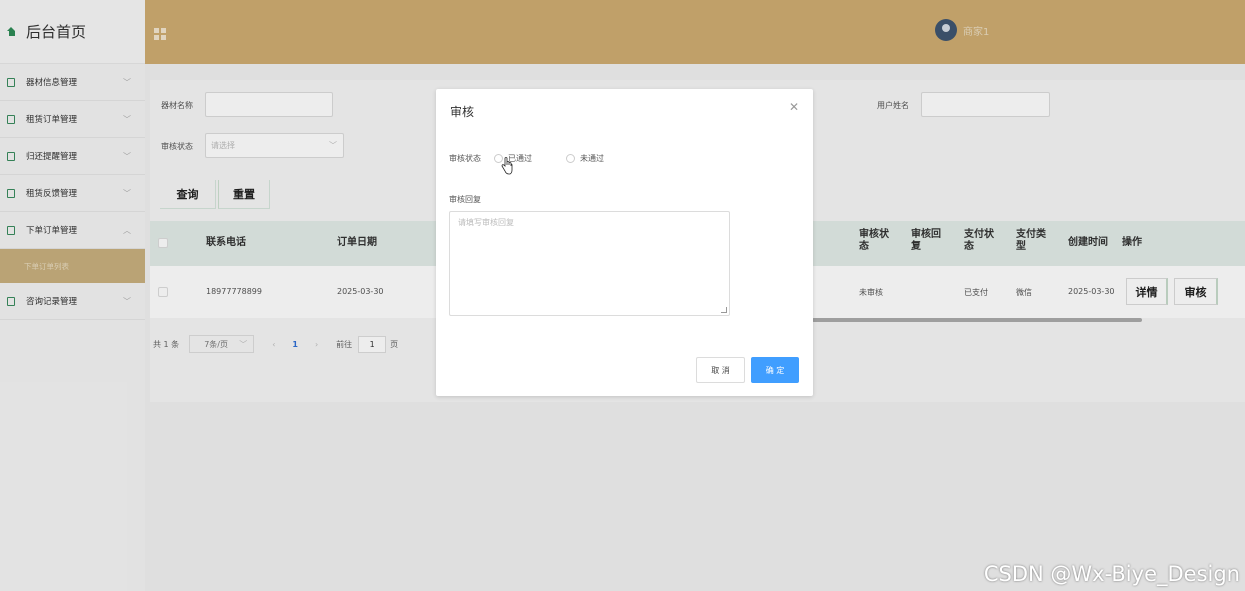  What do you see at coordinates (465, 199) in the screenshot?
I see `audit-reply-label: 审核回复` at bounding box center [465, 199].